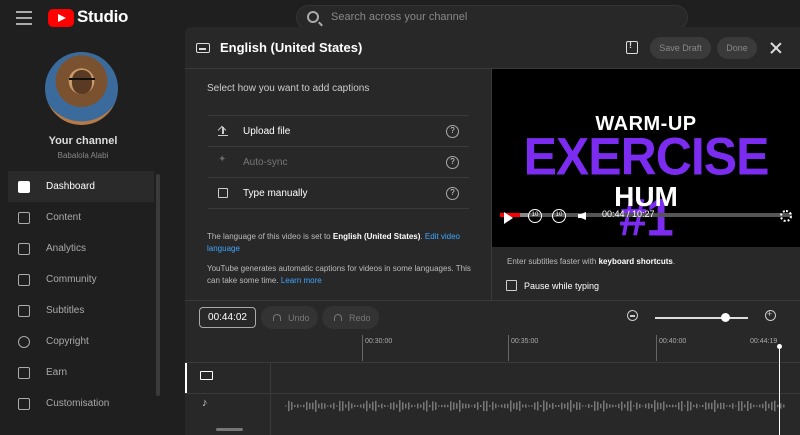 The image size is (800, 435). Describe the element at coordinates (338, 130) in the screenshot. I see `upload-file-option: Upload file ?` at that location.